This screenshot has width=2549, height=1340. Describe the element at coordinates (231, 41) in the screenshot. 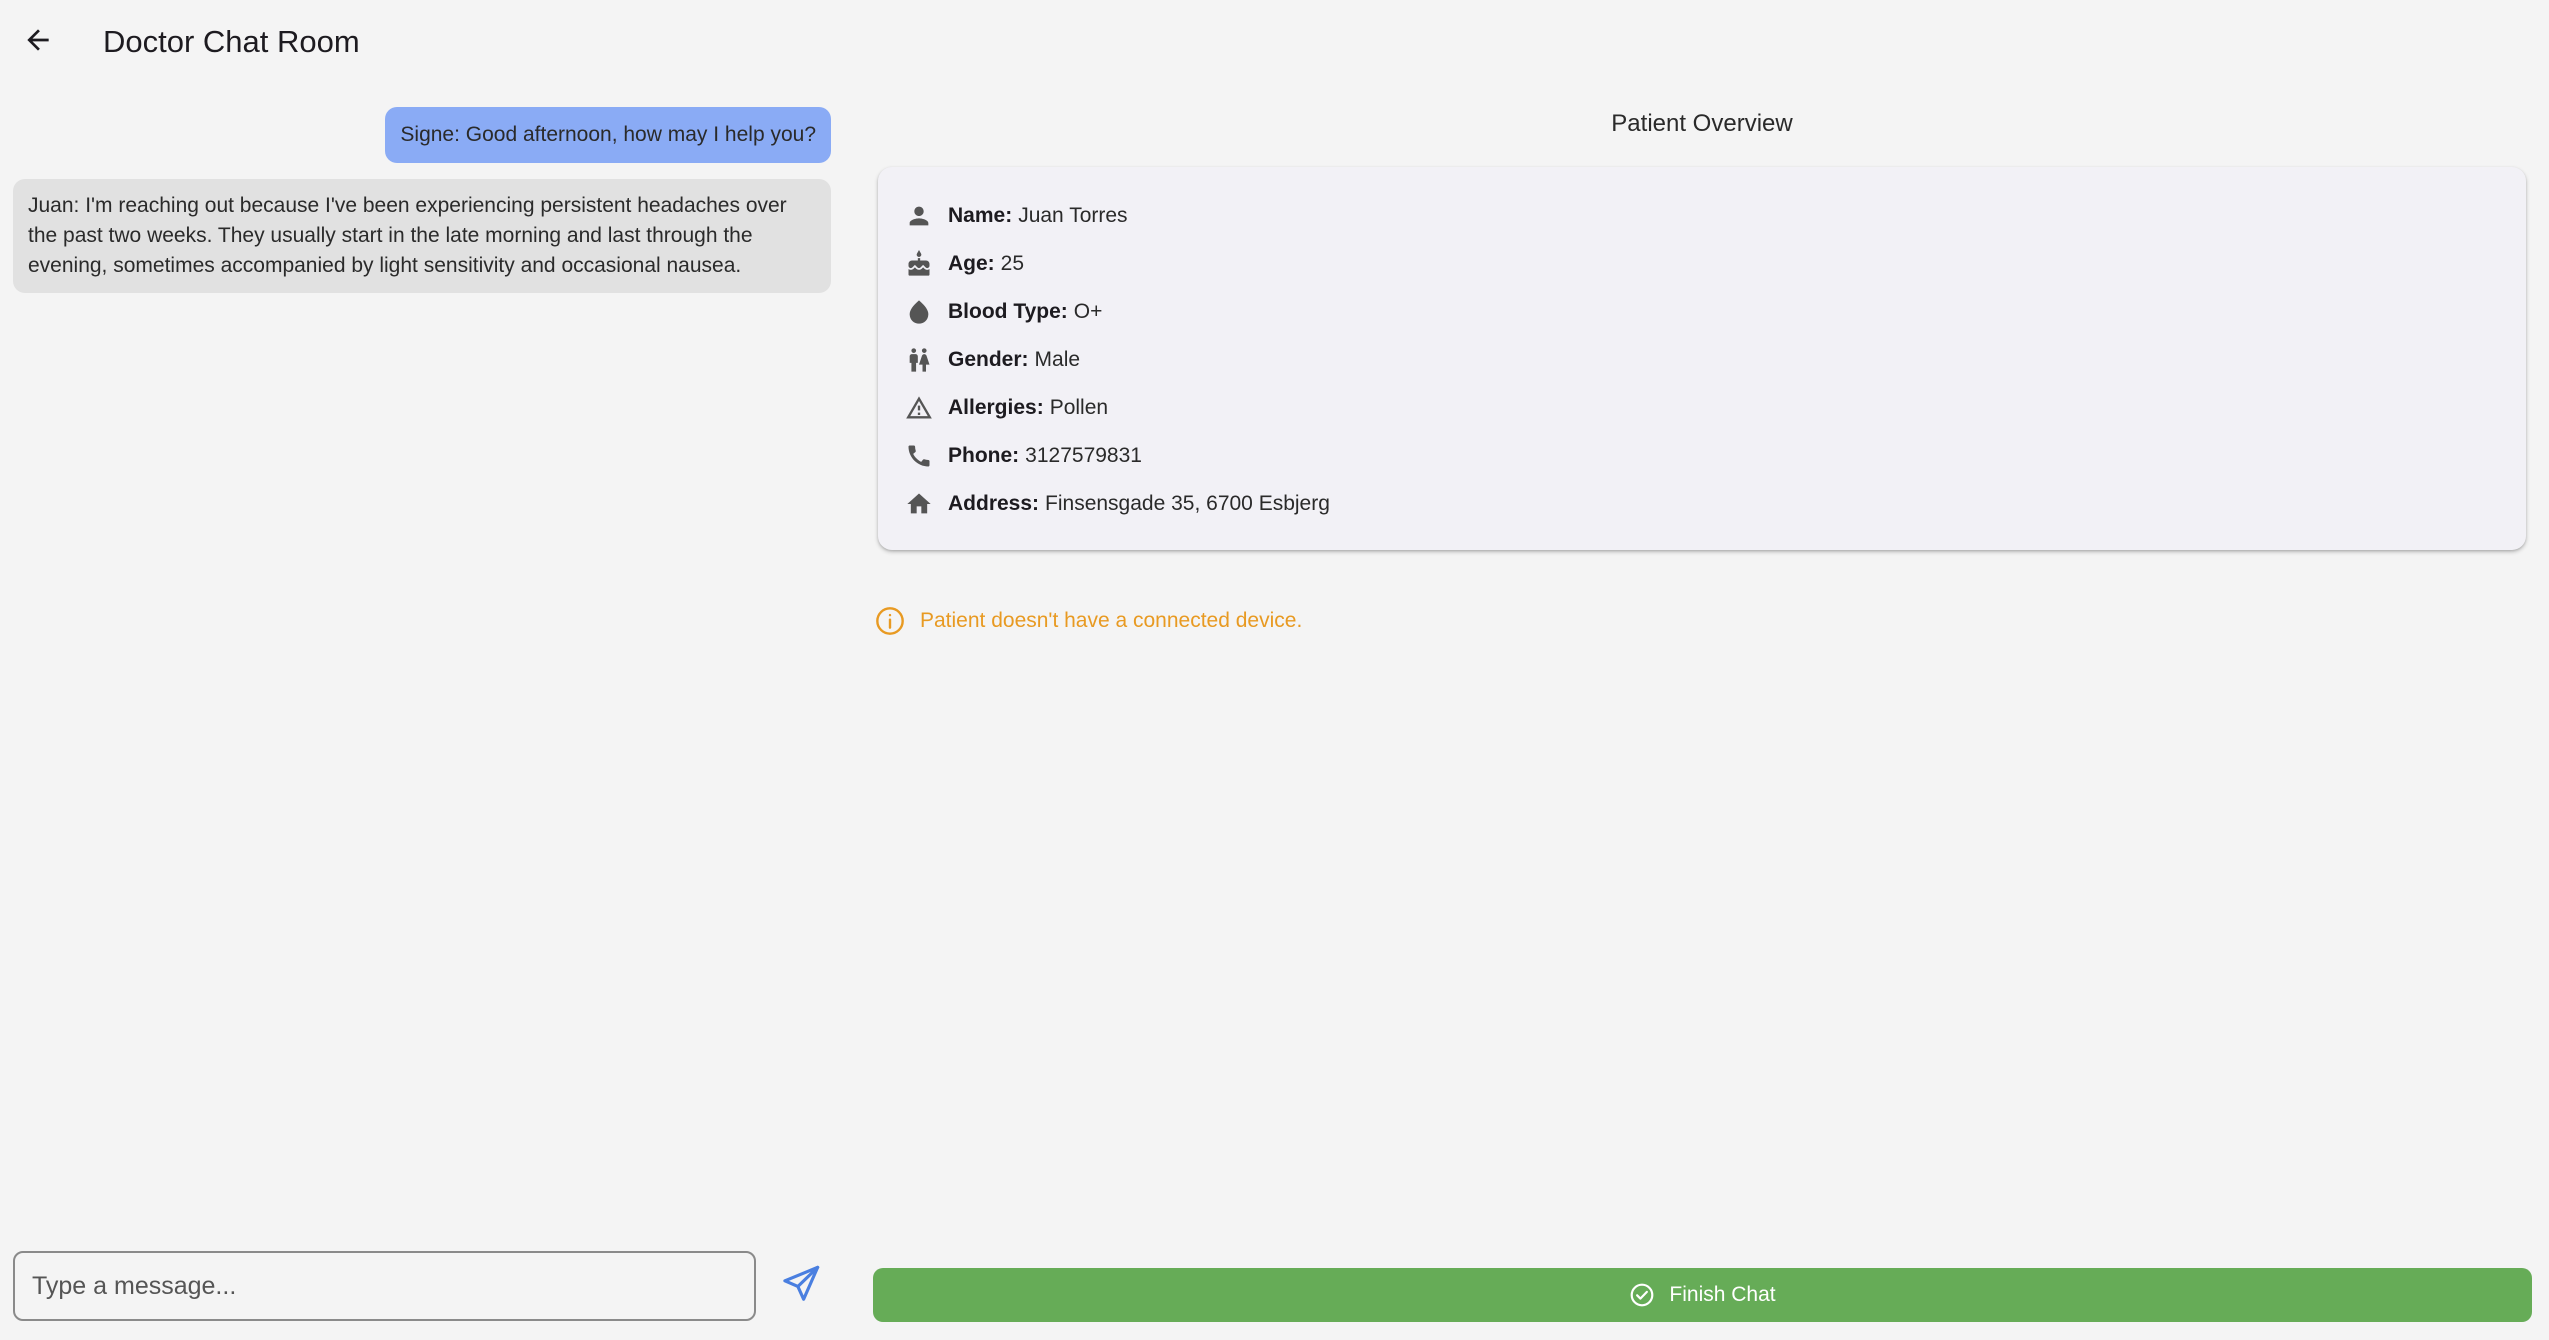

I see `page-title: Doctor Chat Room` at that location.